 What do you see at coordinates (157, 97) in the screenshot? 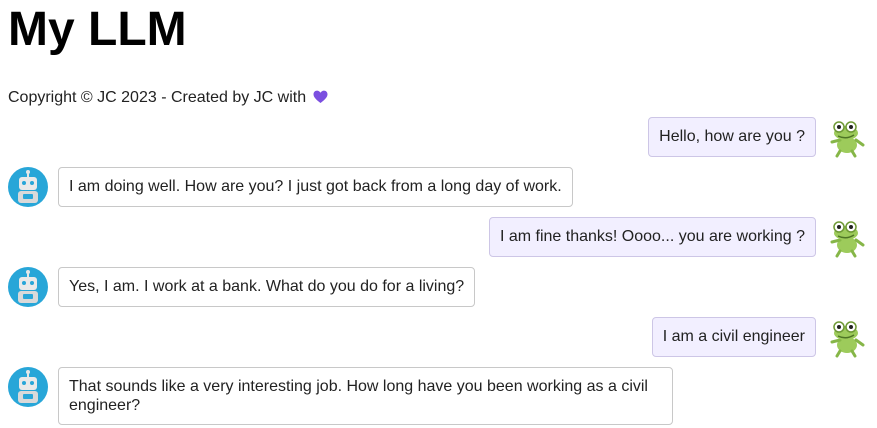
I see `copyright-text: Copyright © JC 2023 - Created by JC with` at bounding box center [157, 97].